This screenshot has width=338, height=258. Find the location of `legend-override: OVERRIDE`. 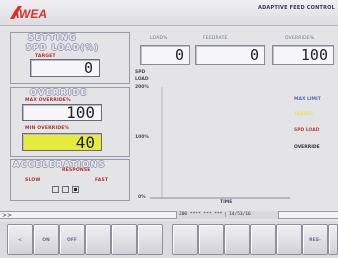

legend-override: OVERRIDE is located at coordinates (307, 147).